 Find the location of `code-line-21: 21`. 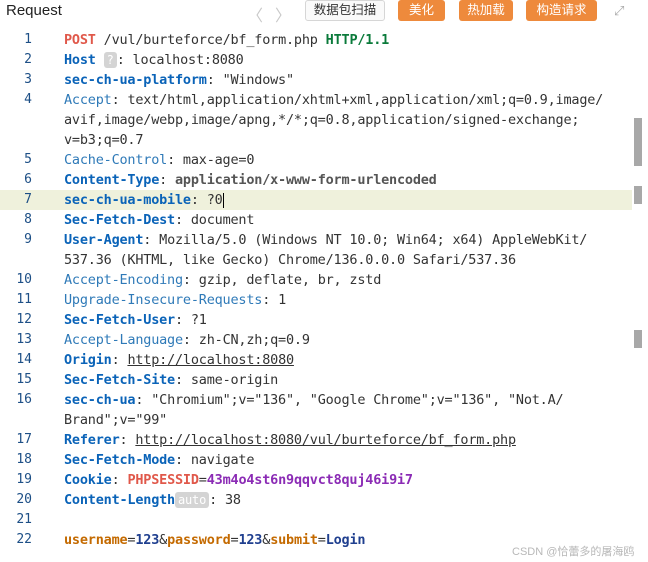

code-line-21: 21 is located at coordinates (24, 519).